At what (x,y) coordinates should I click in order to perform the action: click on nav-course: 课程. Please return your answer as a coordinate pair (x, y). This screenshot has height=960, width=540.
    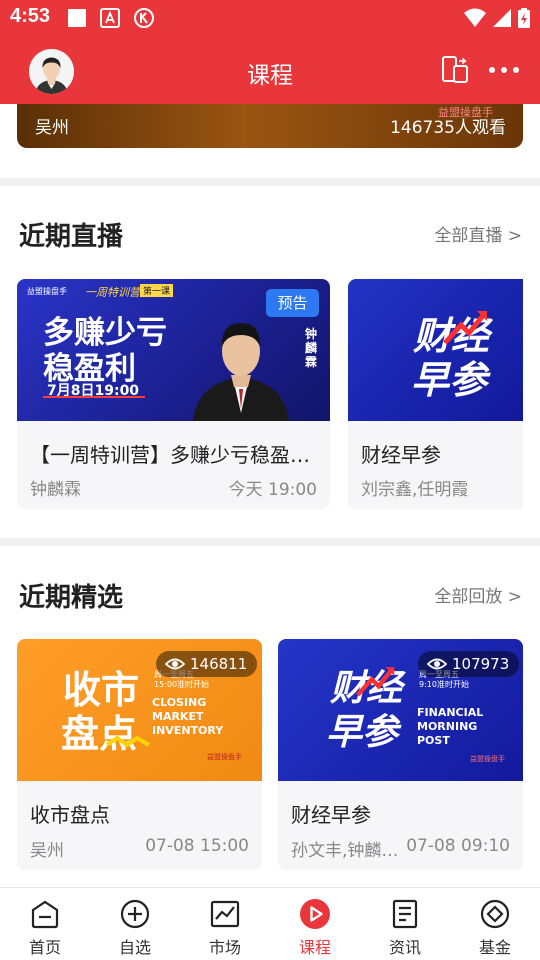
    Looking at the image, I should click on (315, 924).